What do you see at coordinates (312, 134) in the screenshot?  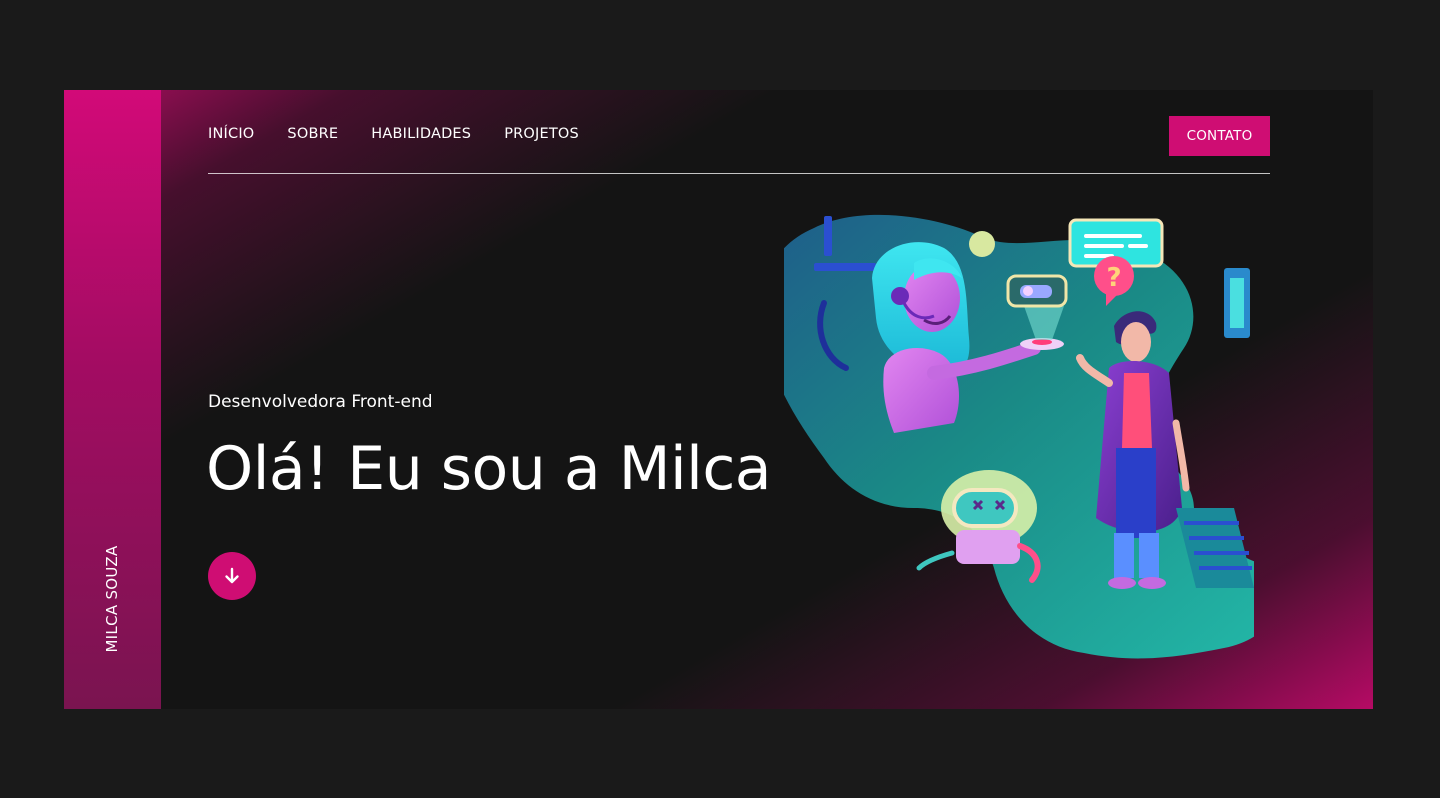 I see `nav-item-sobre: SOBRE` at bounding box center [312, 134].